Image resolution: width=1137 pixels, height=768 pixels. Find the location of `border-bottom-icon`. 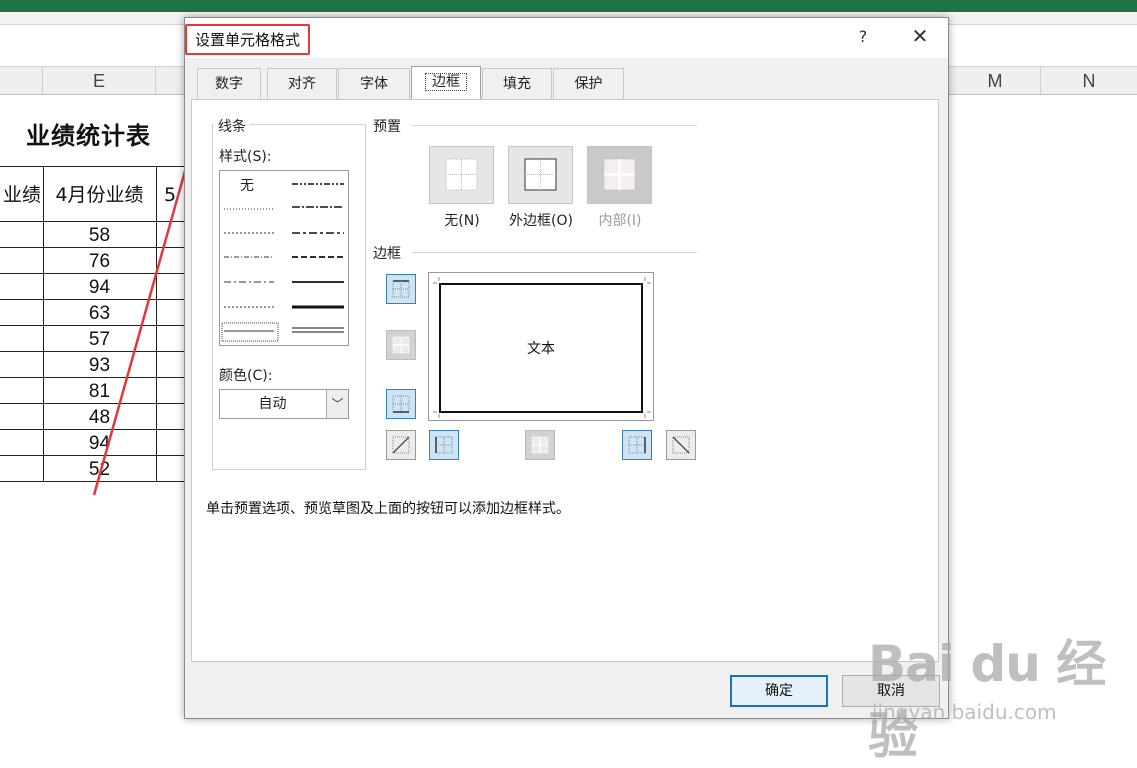

border-bottom-icon is located at coordinates (401, 404).